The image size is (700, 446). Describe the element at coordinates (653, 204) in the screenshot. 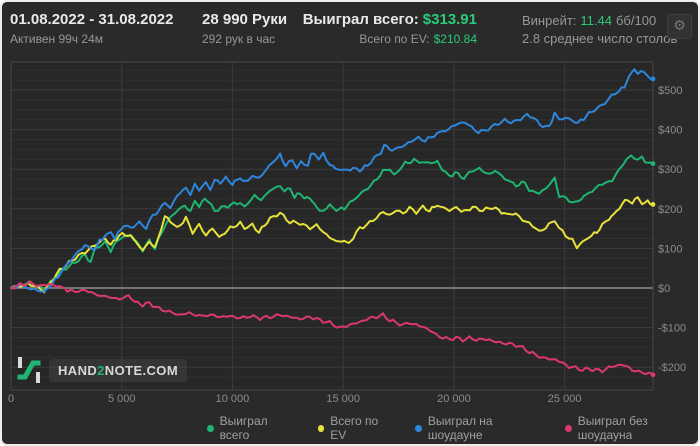

I see `series-endpoint-all-in-ev` at that location.